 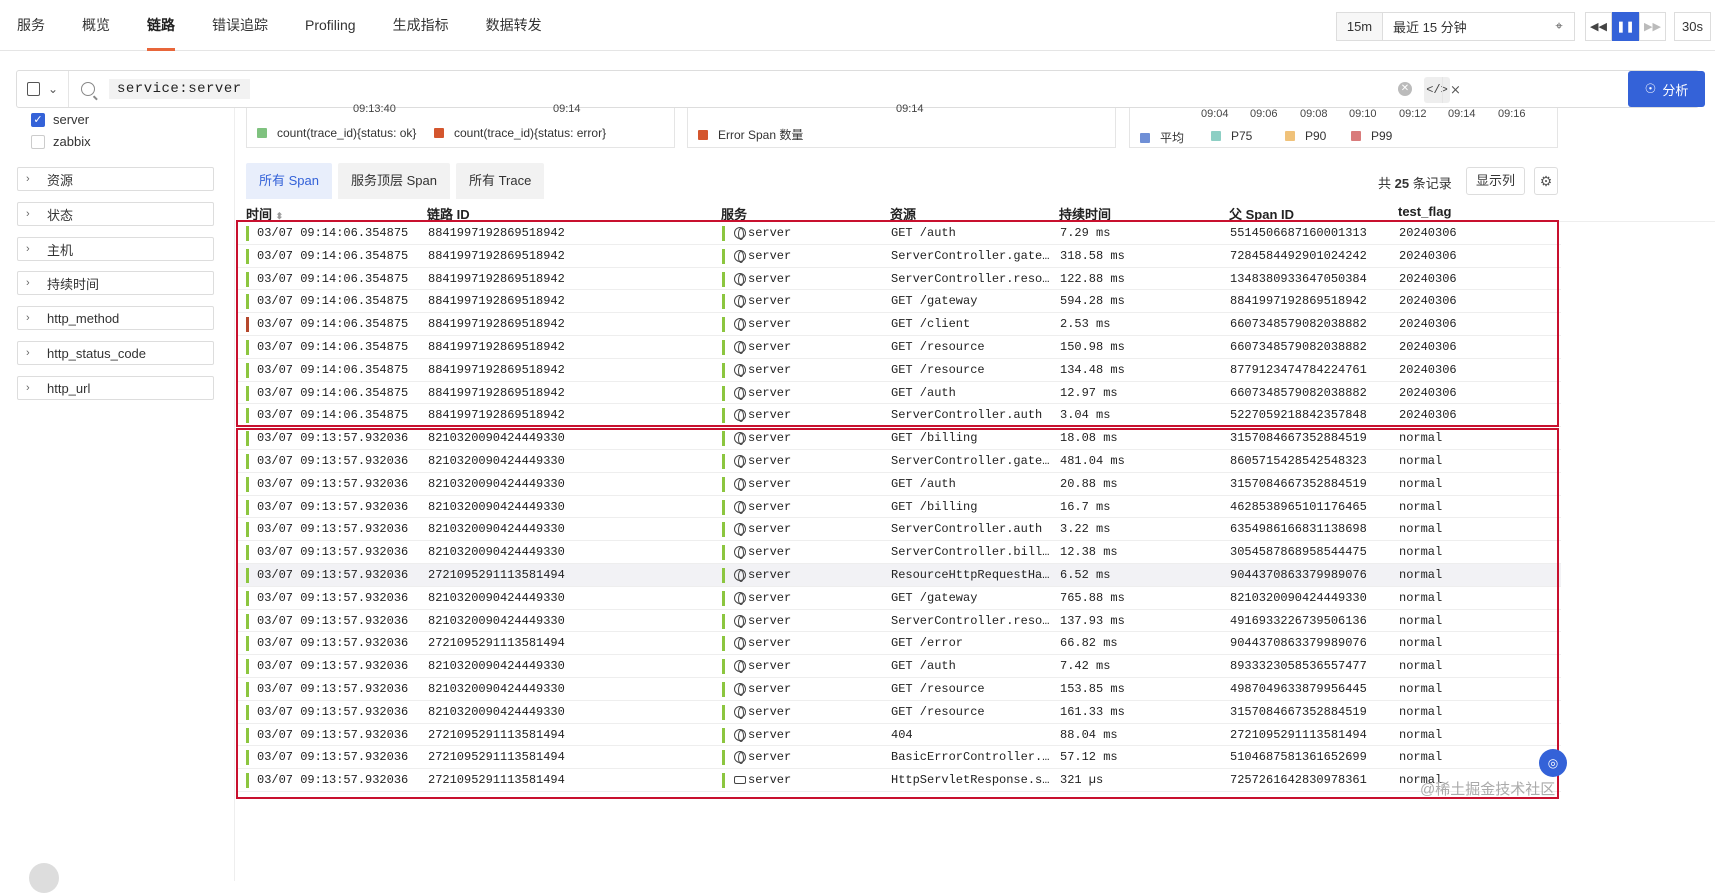 I want to click on nav-tab-services: 服务, so click(x=31, y=25).